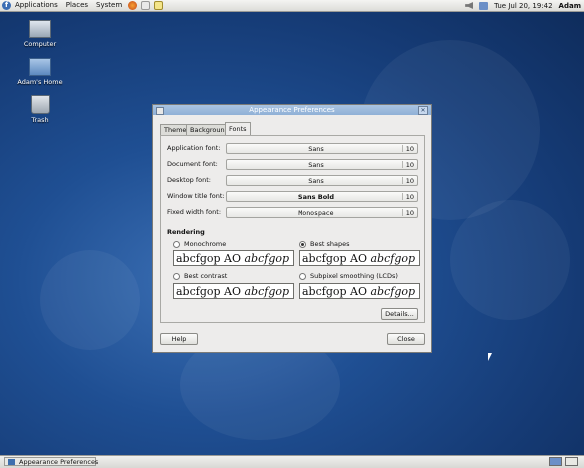  I want to click on tab-fonts: Fonts, so click(238, 129).